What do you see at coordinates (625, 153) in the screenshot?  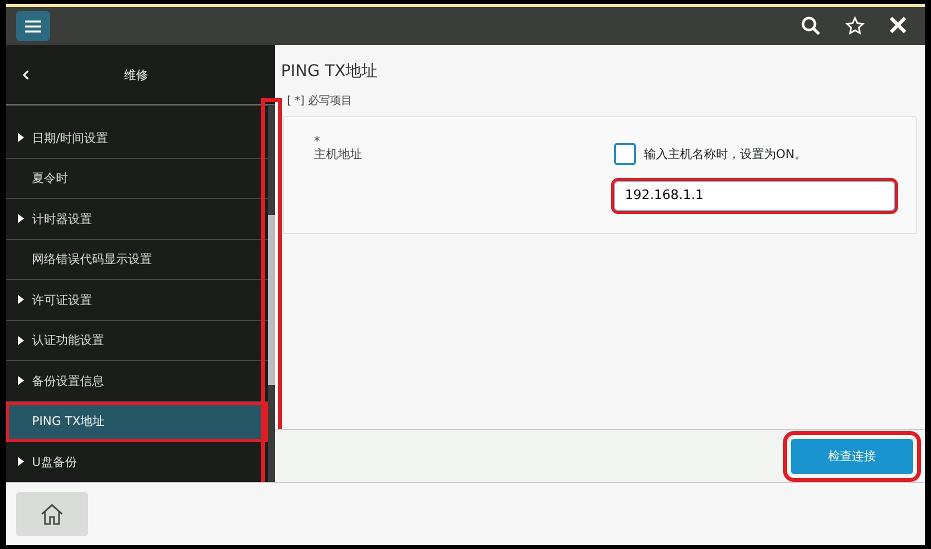 I see `checkbox` at bounding box center [625, 153].